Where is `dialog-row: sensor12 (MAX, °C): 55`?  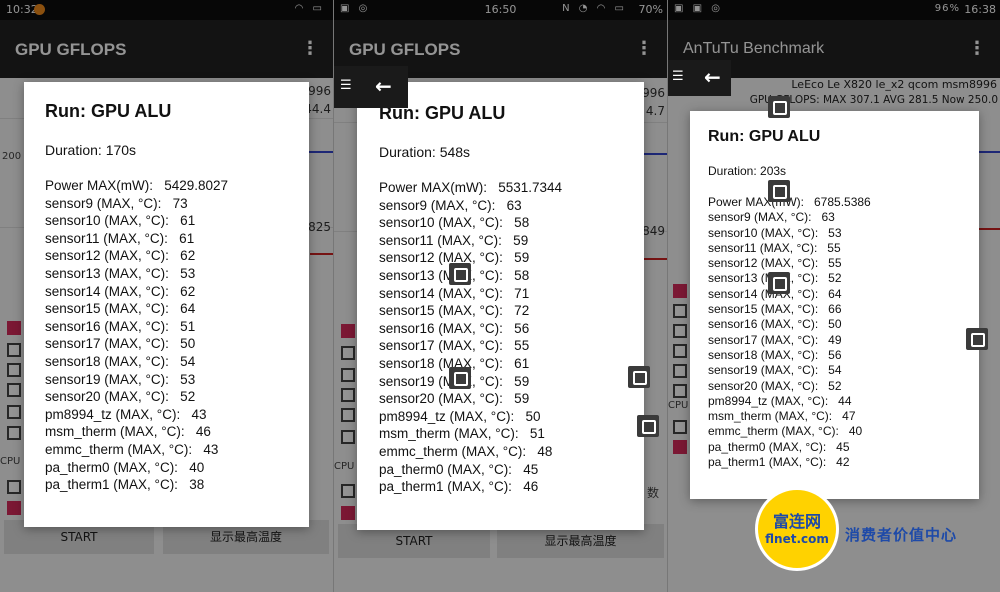
dialog-row: sensor12 (MAX, °C): 55 is located at coordinates (775, 263).